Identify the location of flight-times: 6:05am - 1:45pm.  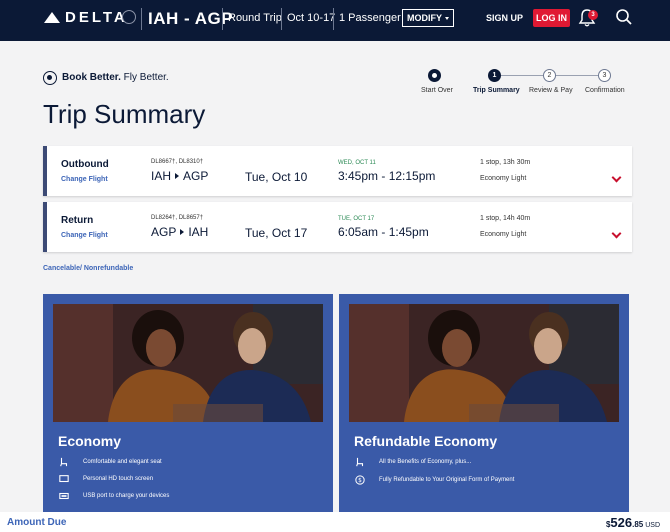
(383, 232).